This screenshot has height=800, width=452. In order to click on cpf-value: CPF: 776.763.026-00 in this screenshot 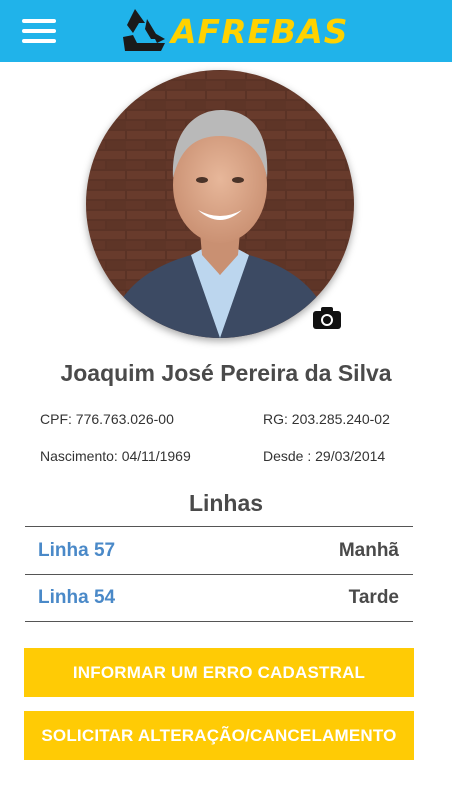, I will do `click(107, 419)`.